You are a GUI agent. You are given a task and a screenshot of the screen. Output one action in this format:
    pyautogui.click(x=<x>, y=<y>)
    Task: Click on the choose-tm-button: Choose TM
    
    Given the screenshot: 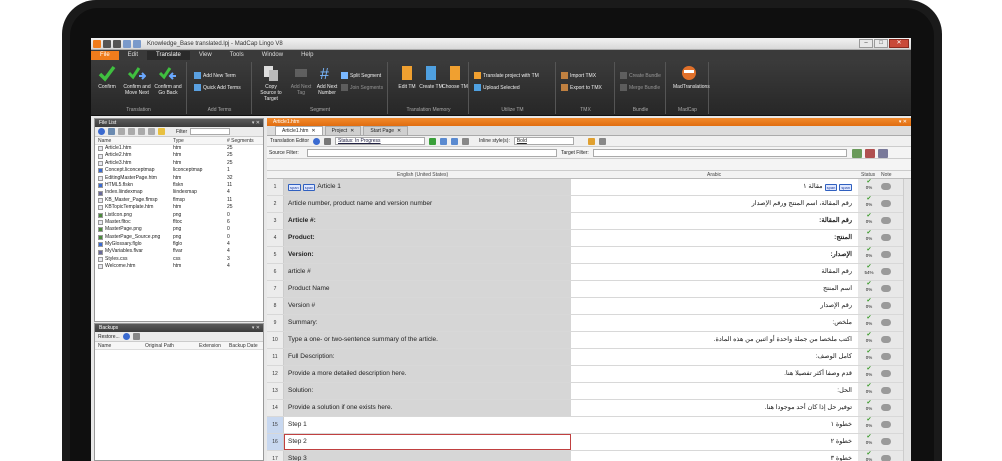 What is the action you would take?
    pyautogui.click(x=455, y=77)
    